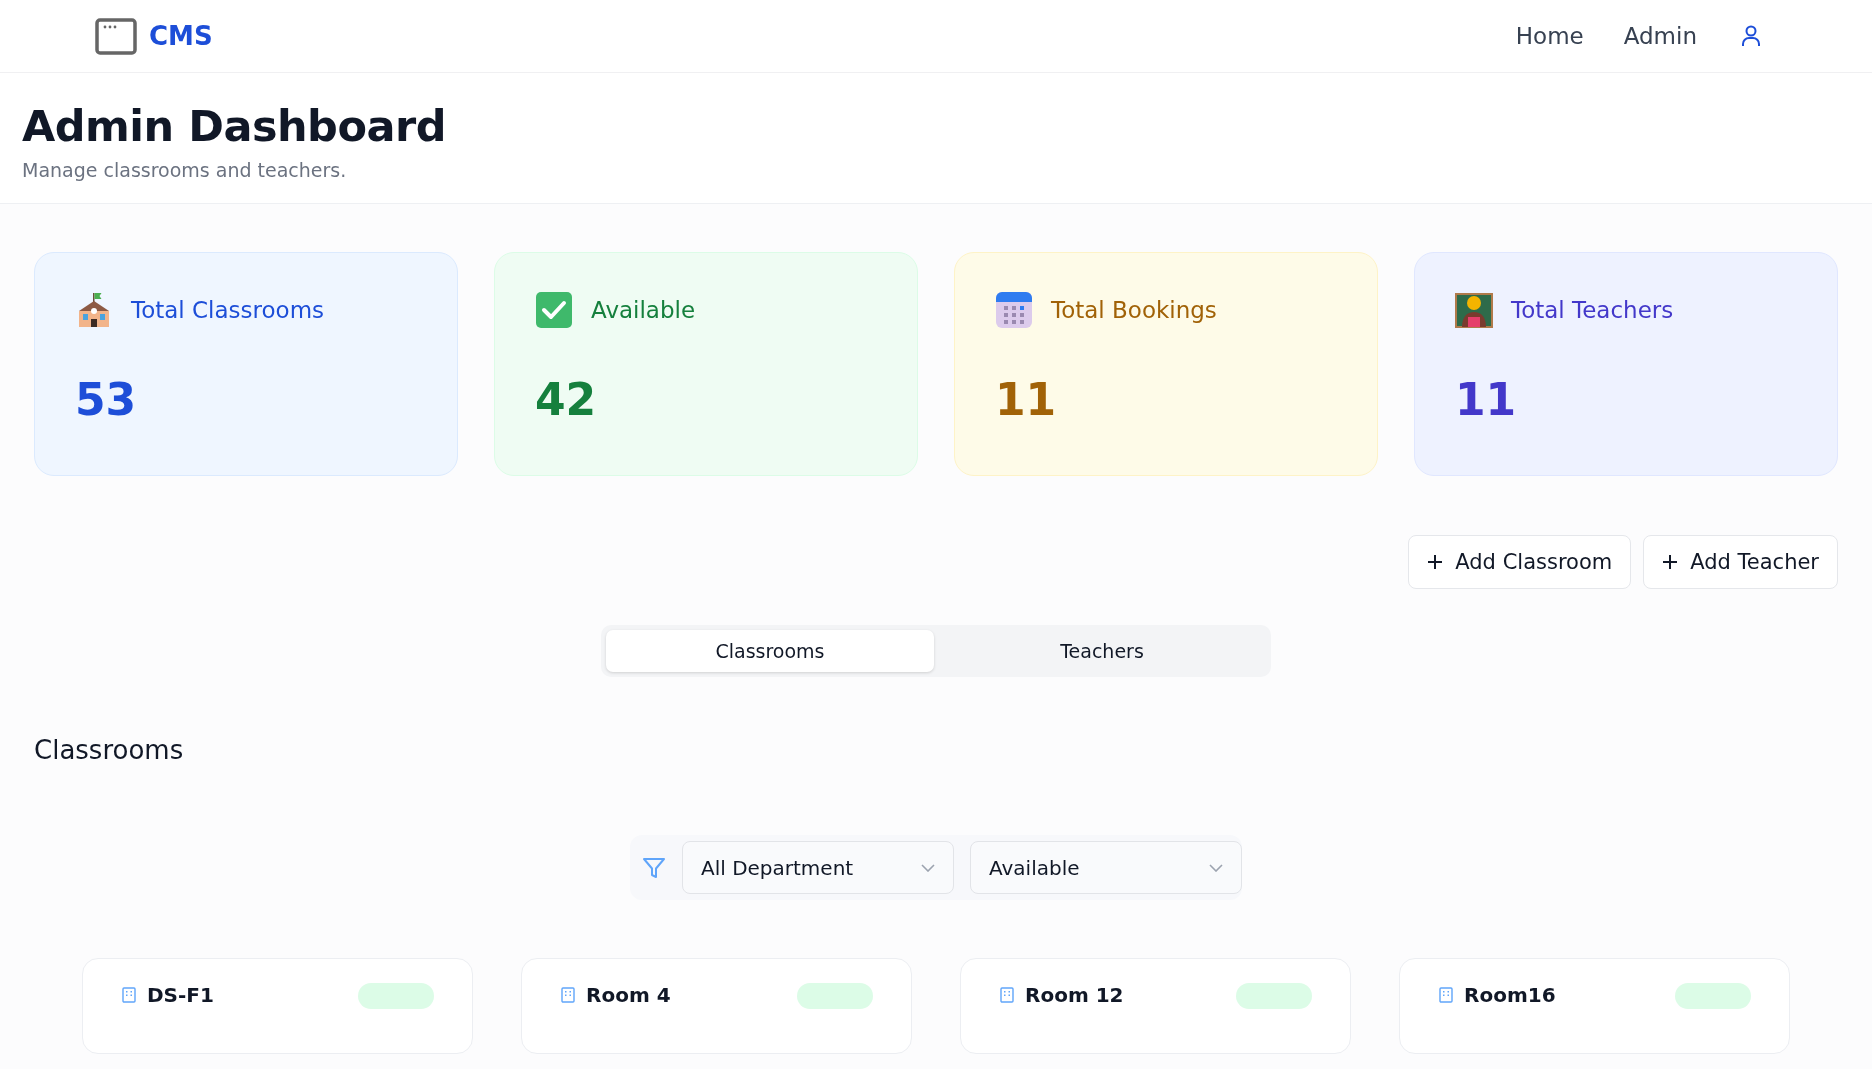 This screenshot has height=1069, width=1872. What do you see at coordinates (1510, 995) in the screenshot?
I see `room-name: Room16` at bounding box center [1510, 995].